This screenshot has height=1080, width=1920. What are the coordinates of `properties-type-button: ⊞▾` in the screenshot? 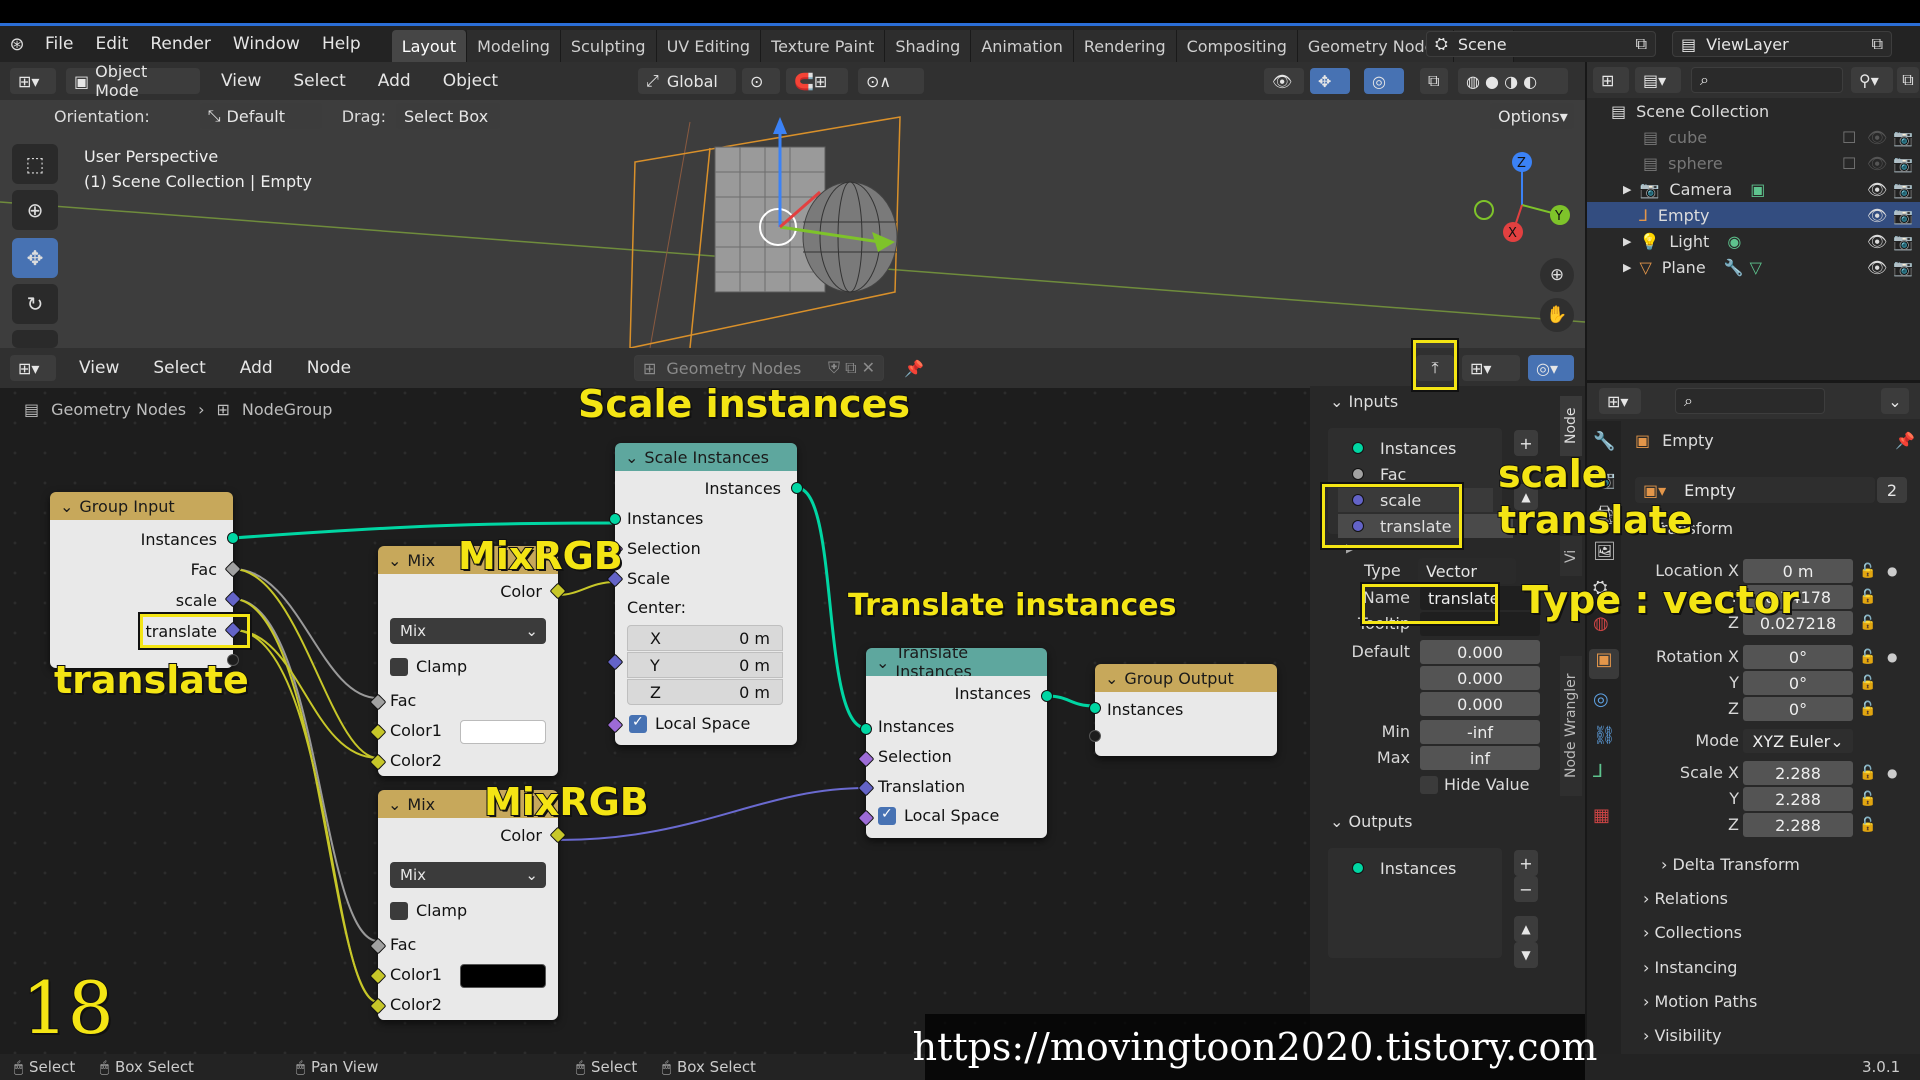 It's located at (1620, 401).